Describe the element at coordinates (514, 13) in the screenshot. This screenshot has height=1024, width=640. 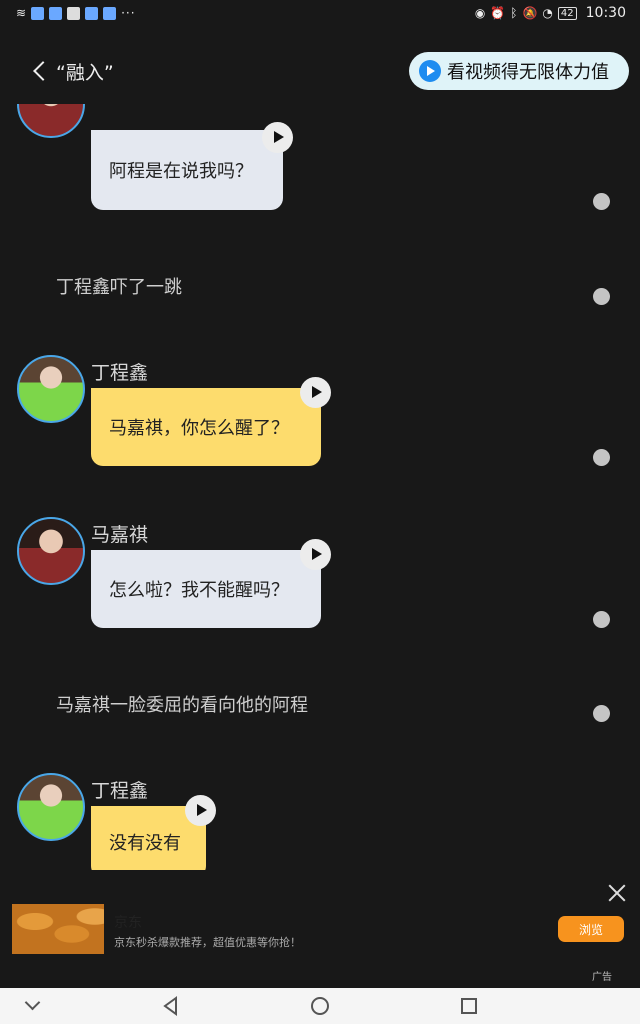
I see `bluetooth-icon: ᛒ` at that location.